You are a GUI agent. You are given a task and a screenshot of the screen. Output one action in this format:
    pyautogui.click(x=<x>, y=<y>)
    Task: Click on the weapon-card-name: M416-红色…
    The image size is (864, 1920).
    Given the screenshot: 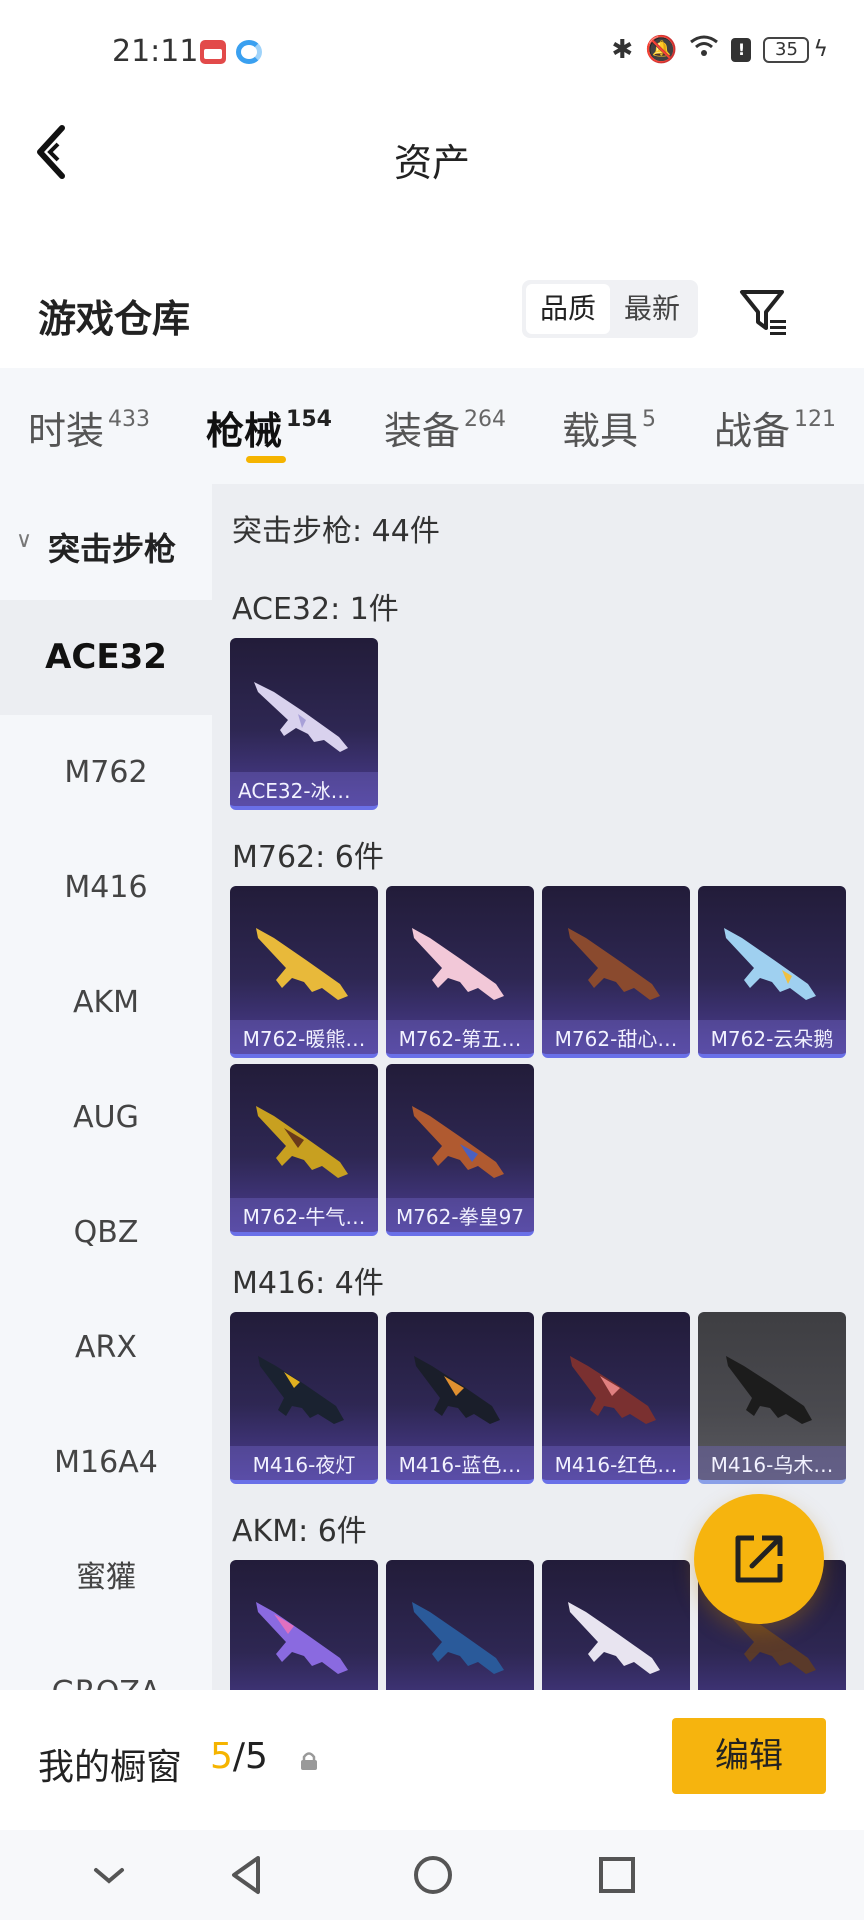 What is the action you would take?
    pyautogui.click(x=616, y=1465)
    